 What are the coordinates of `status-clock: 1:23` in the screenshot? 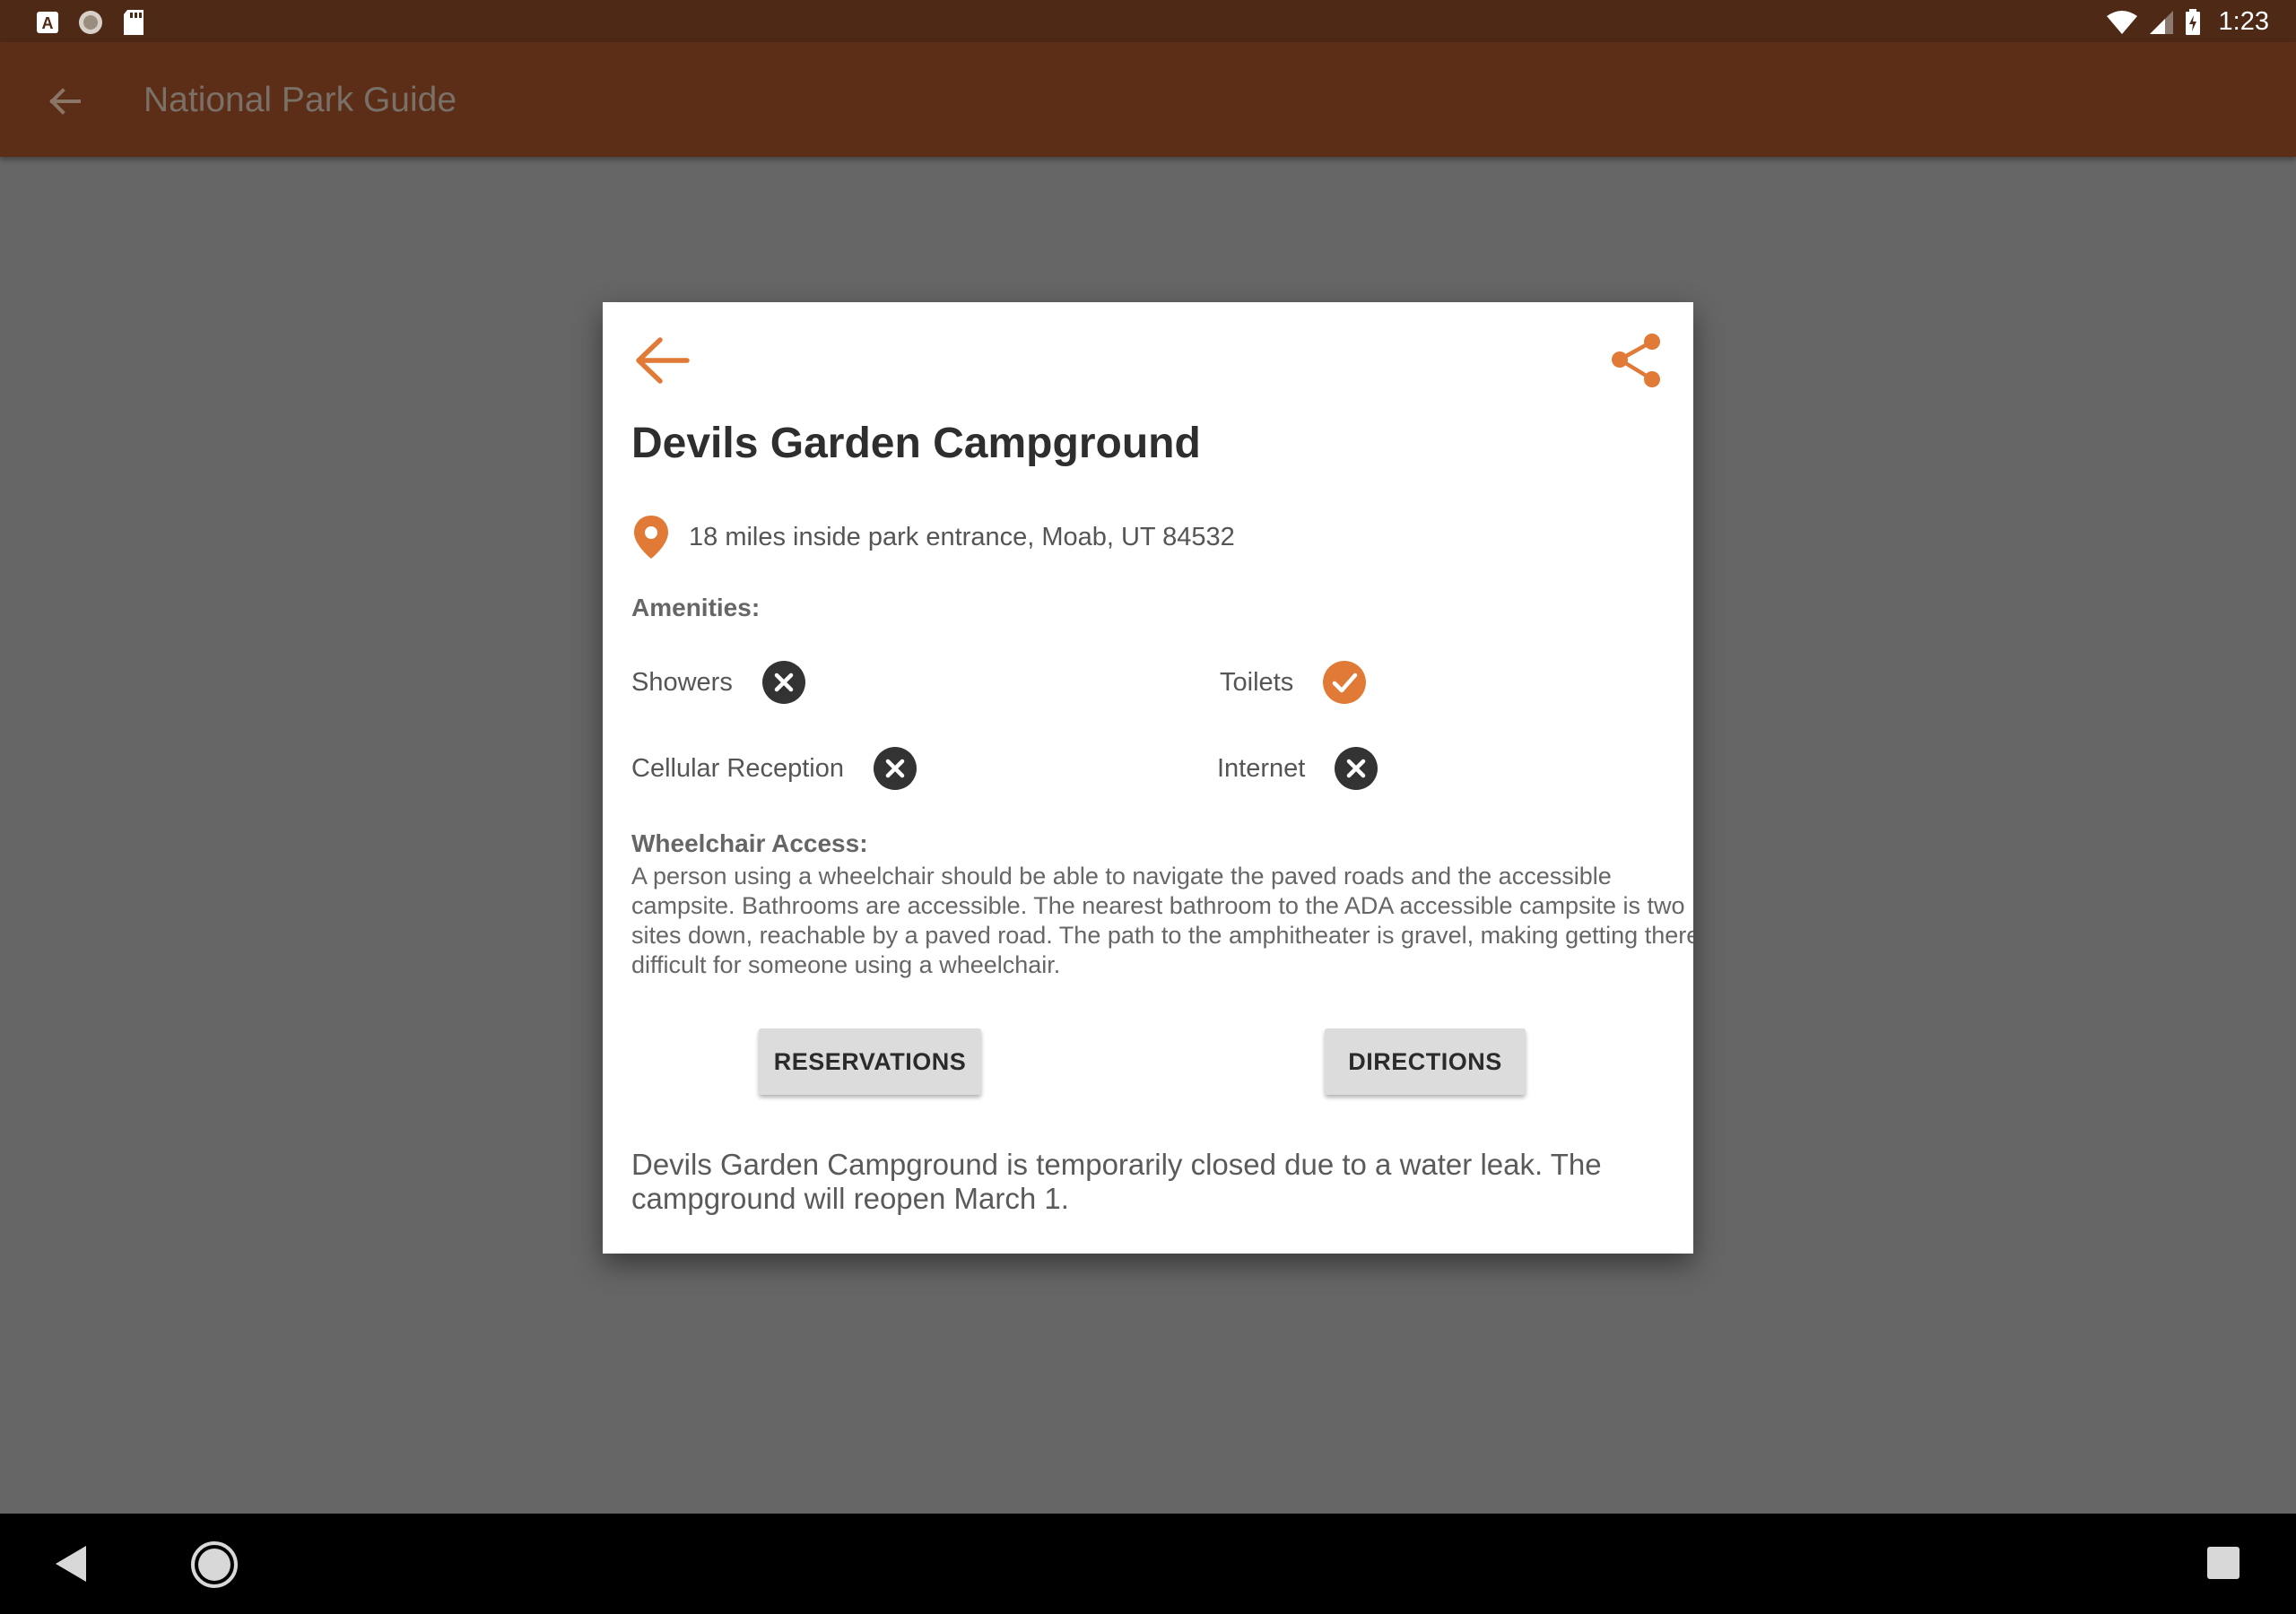 It's located at (2243, 21).